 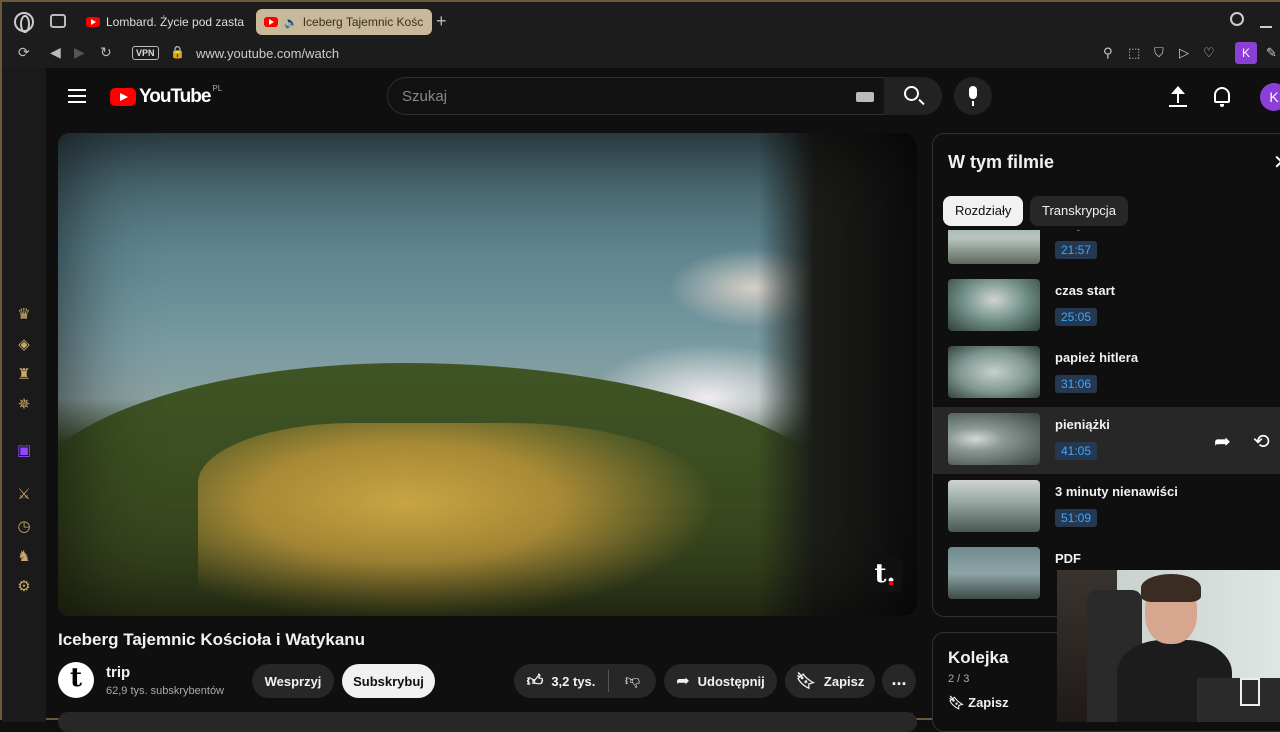 I want to click on keyboard-icon, so click(x=865, y=97).